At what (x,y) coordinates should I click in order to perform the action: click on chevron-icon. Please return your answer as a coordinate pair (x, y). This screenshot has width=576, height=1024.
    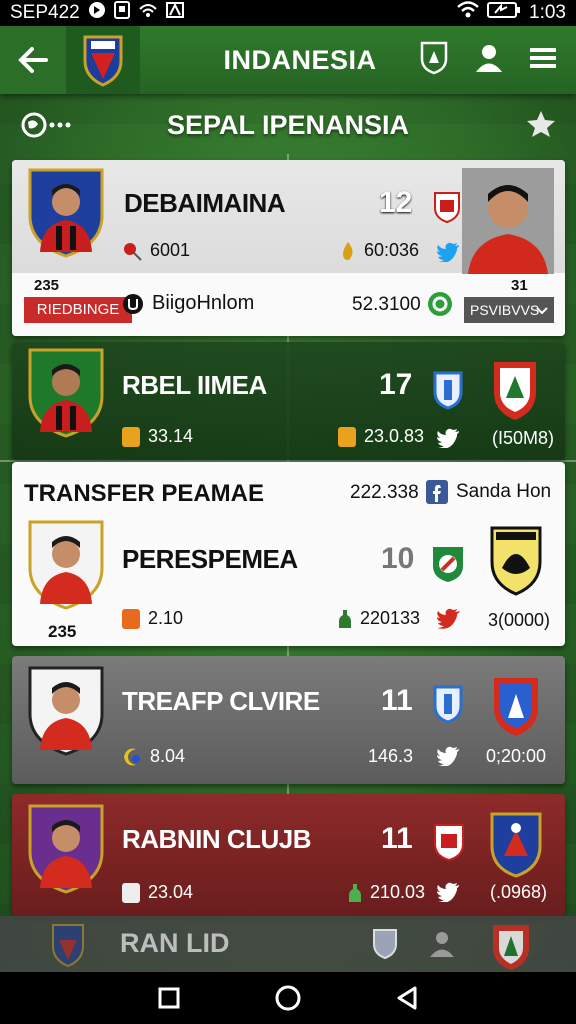
    Looking at the image, I should click on (542, 311).